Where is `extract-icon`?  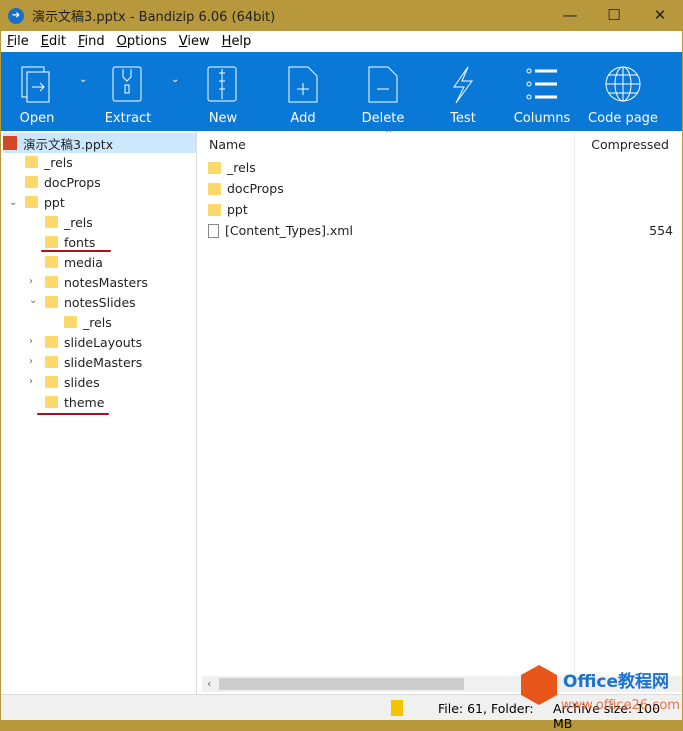
extract-icon is located at coordinates (127, 84).